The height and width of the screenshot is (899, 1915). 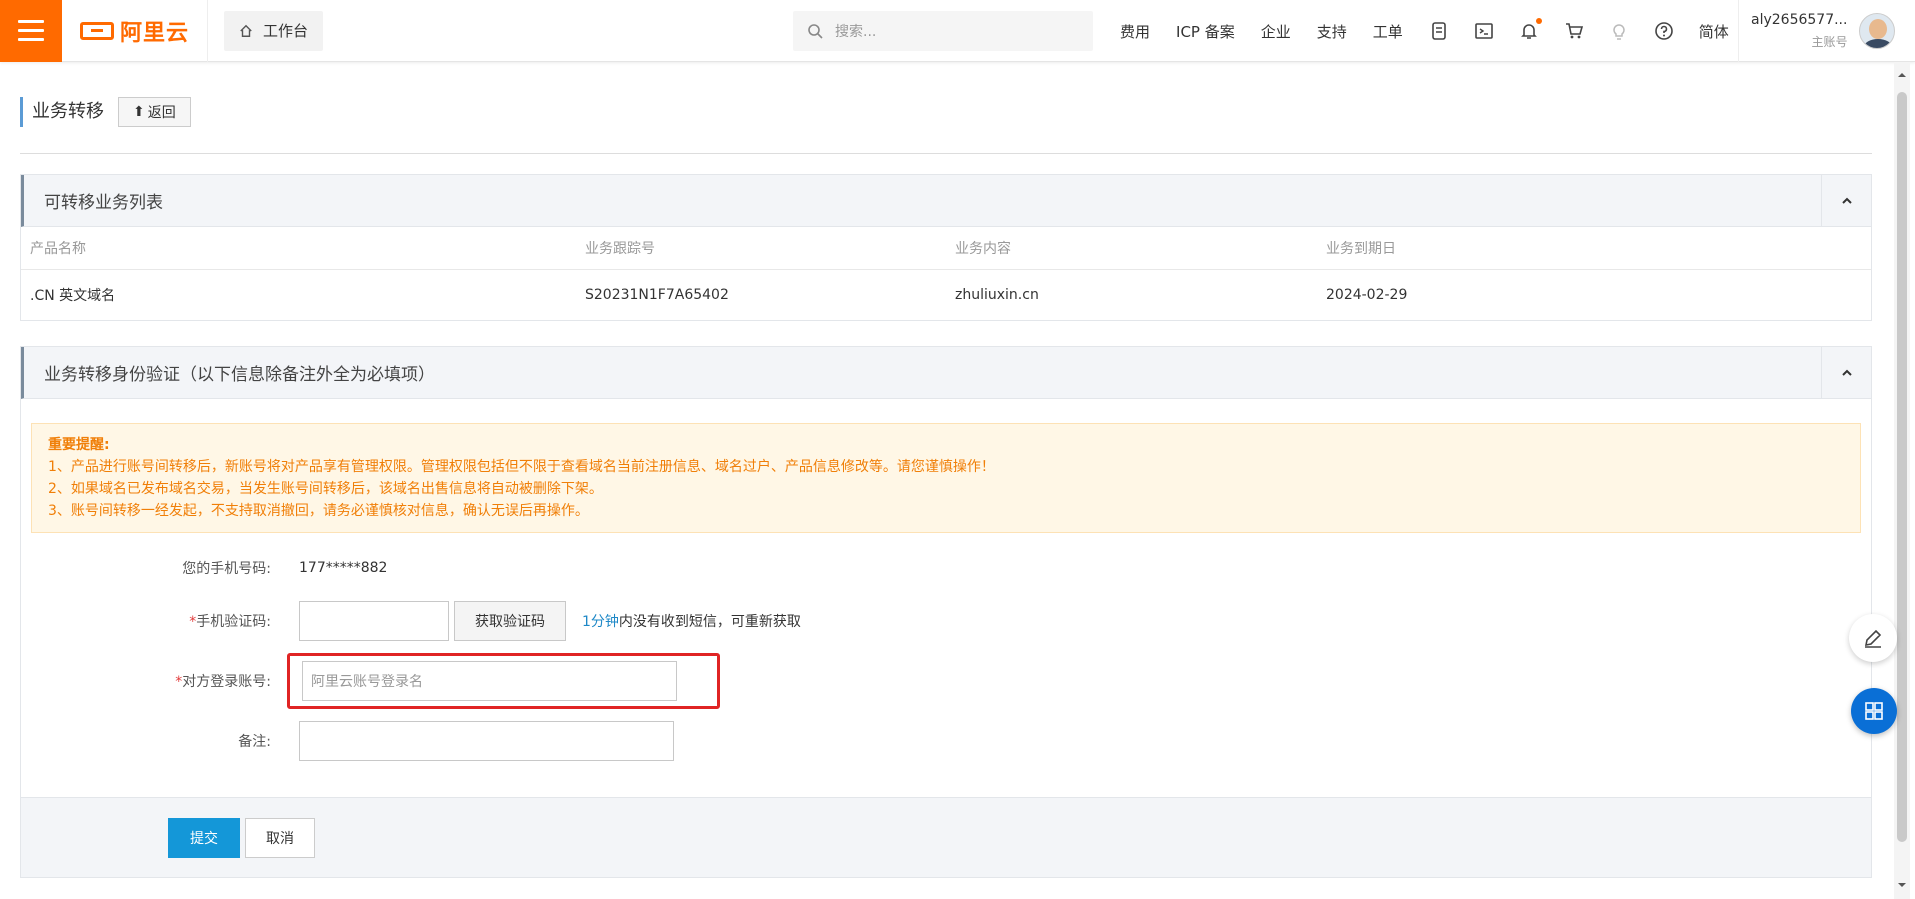 I want to click on form-actions: 提交 取消, so click(x=946, y=837).